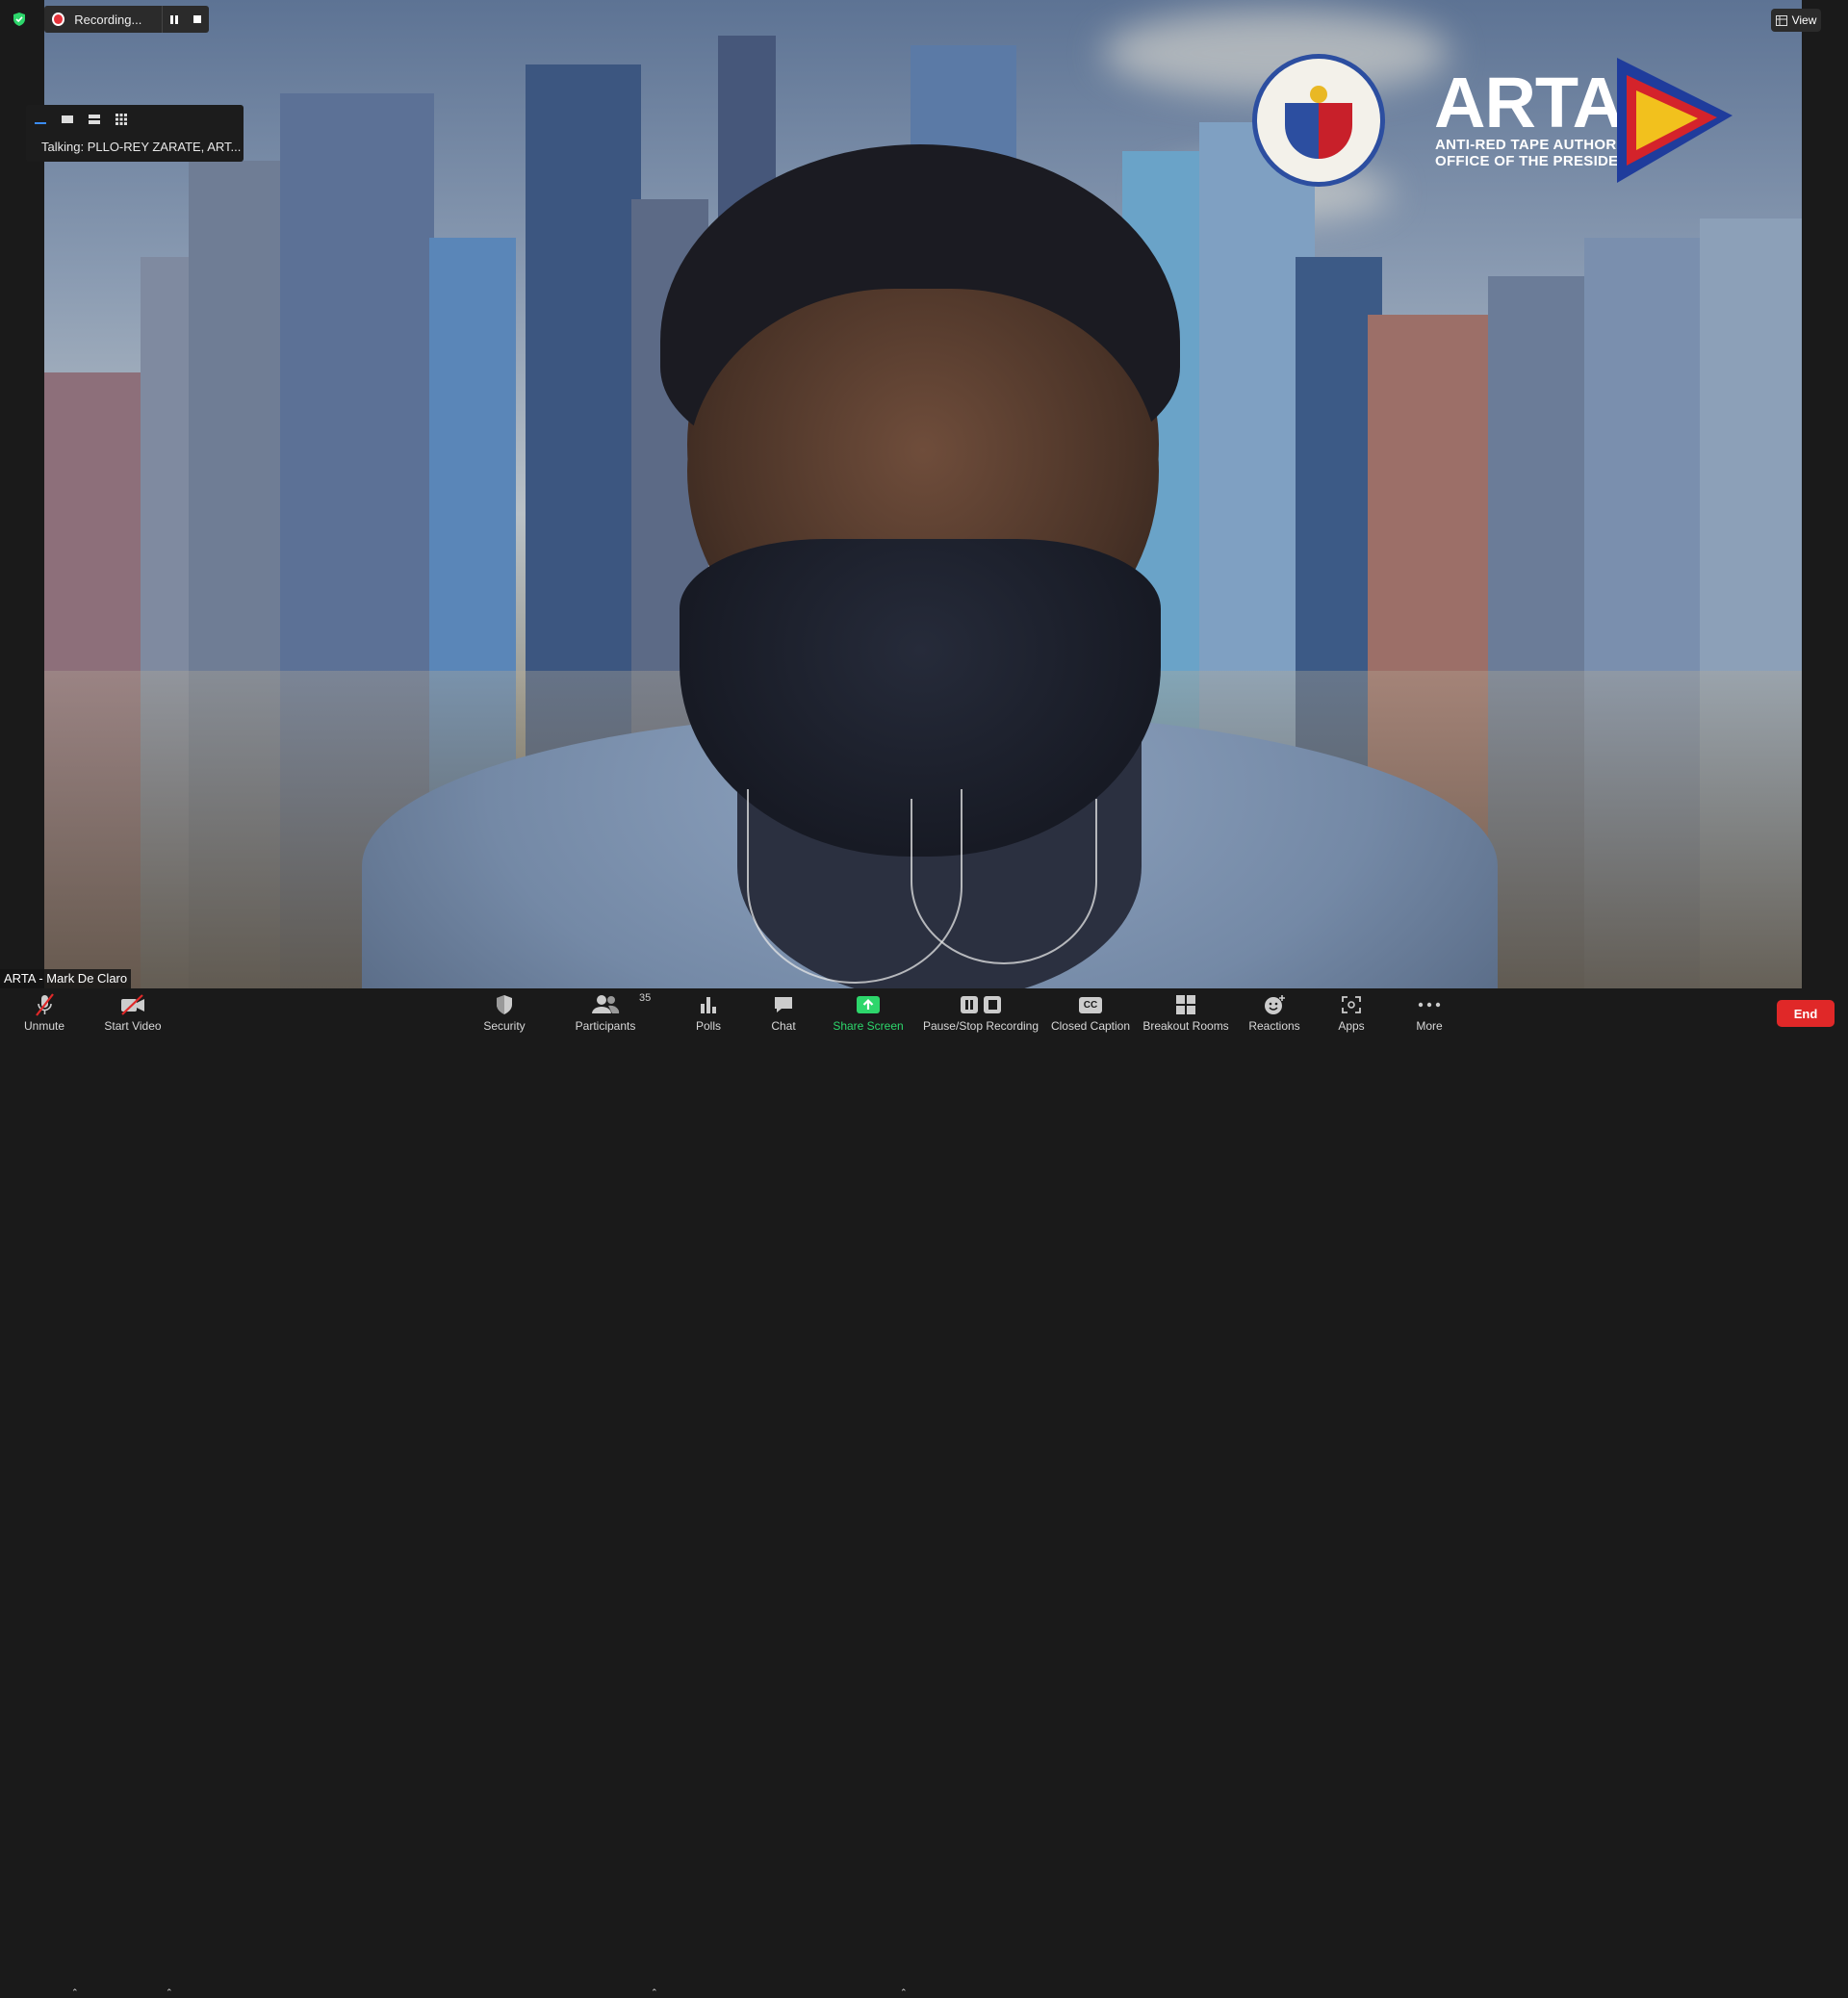 This screenshot has width=1848, height=1998. Describe the element at coordinates (1429, 1005) in the screenshot. I see `more-dots-icon` at that location.